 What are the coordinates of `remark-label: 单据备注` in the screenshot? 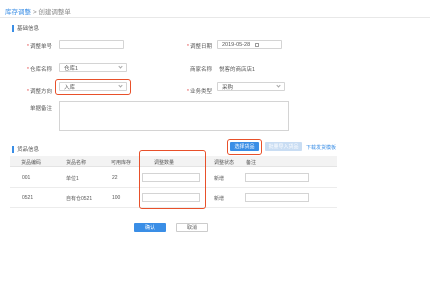 It's located at (34, 108).